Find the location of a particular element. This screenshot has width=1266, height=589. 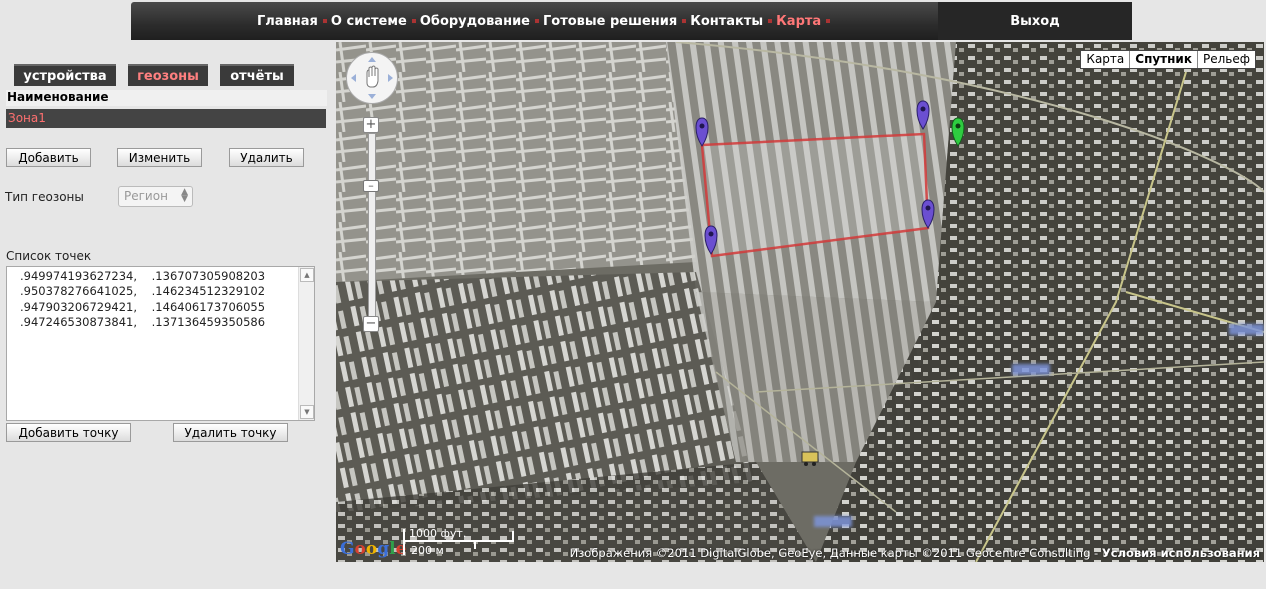

terms-of-use-link: Условия использования is located at coordinates (1181, 553).